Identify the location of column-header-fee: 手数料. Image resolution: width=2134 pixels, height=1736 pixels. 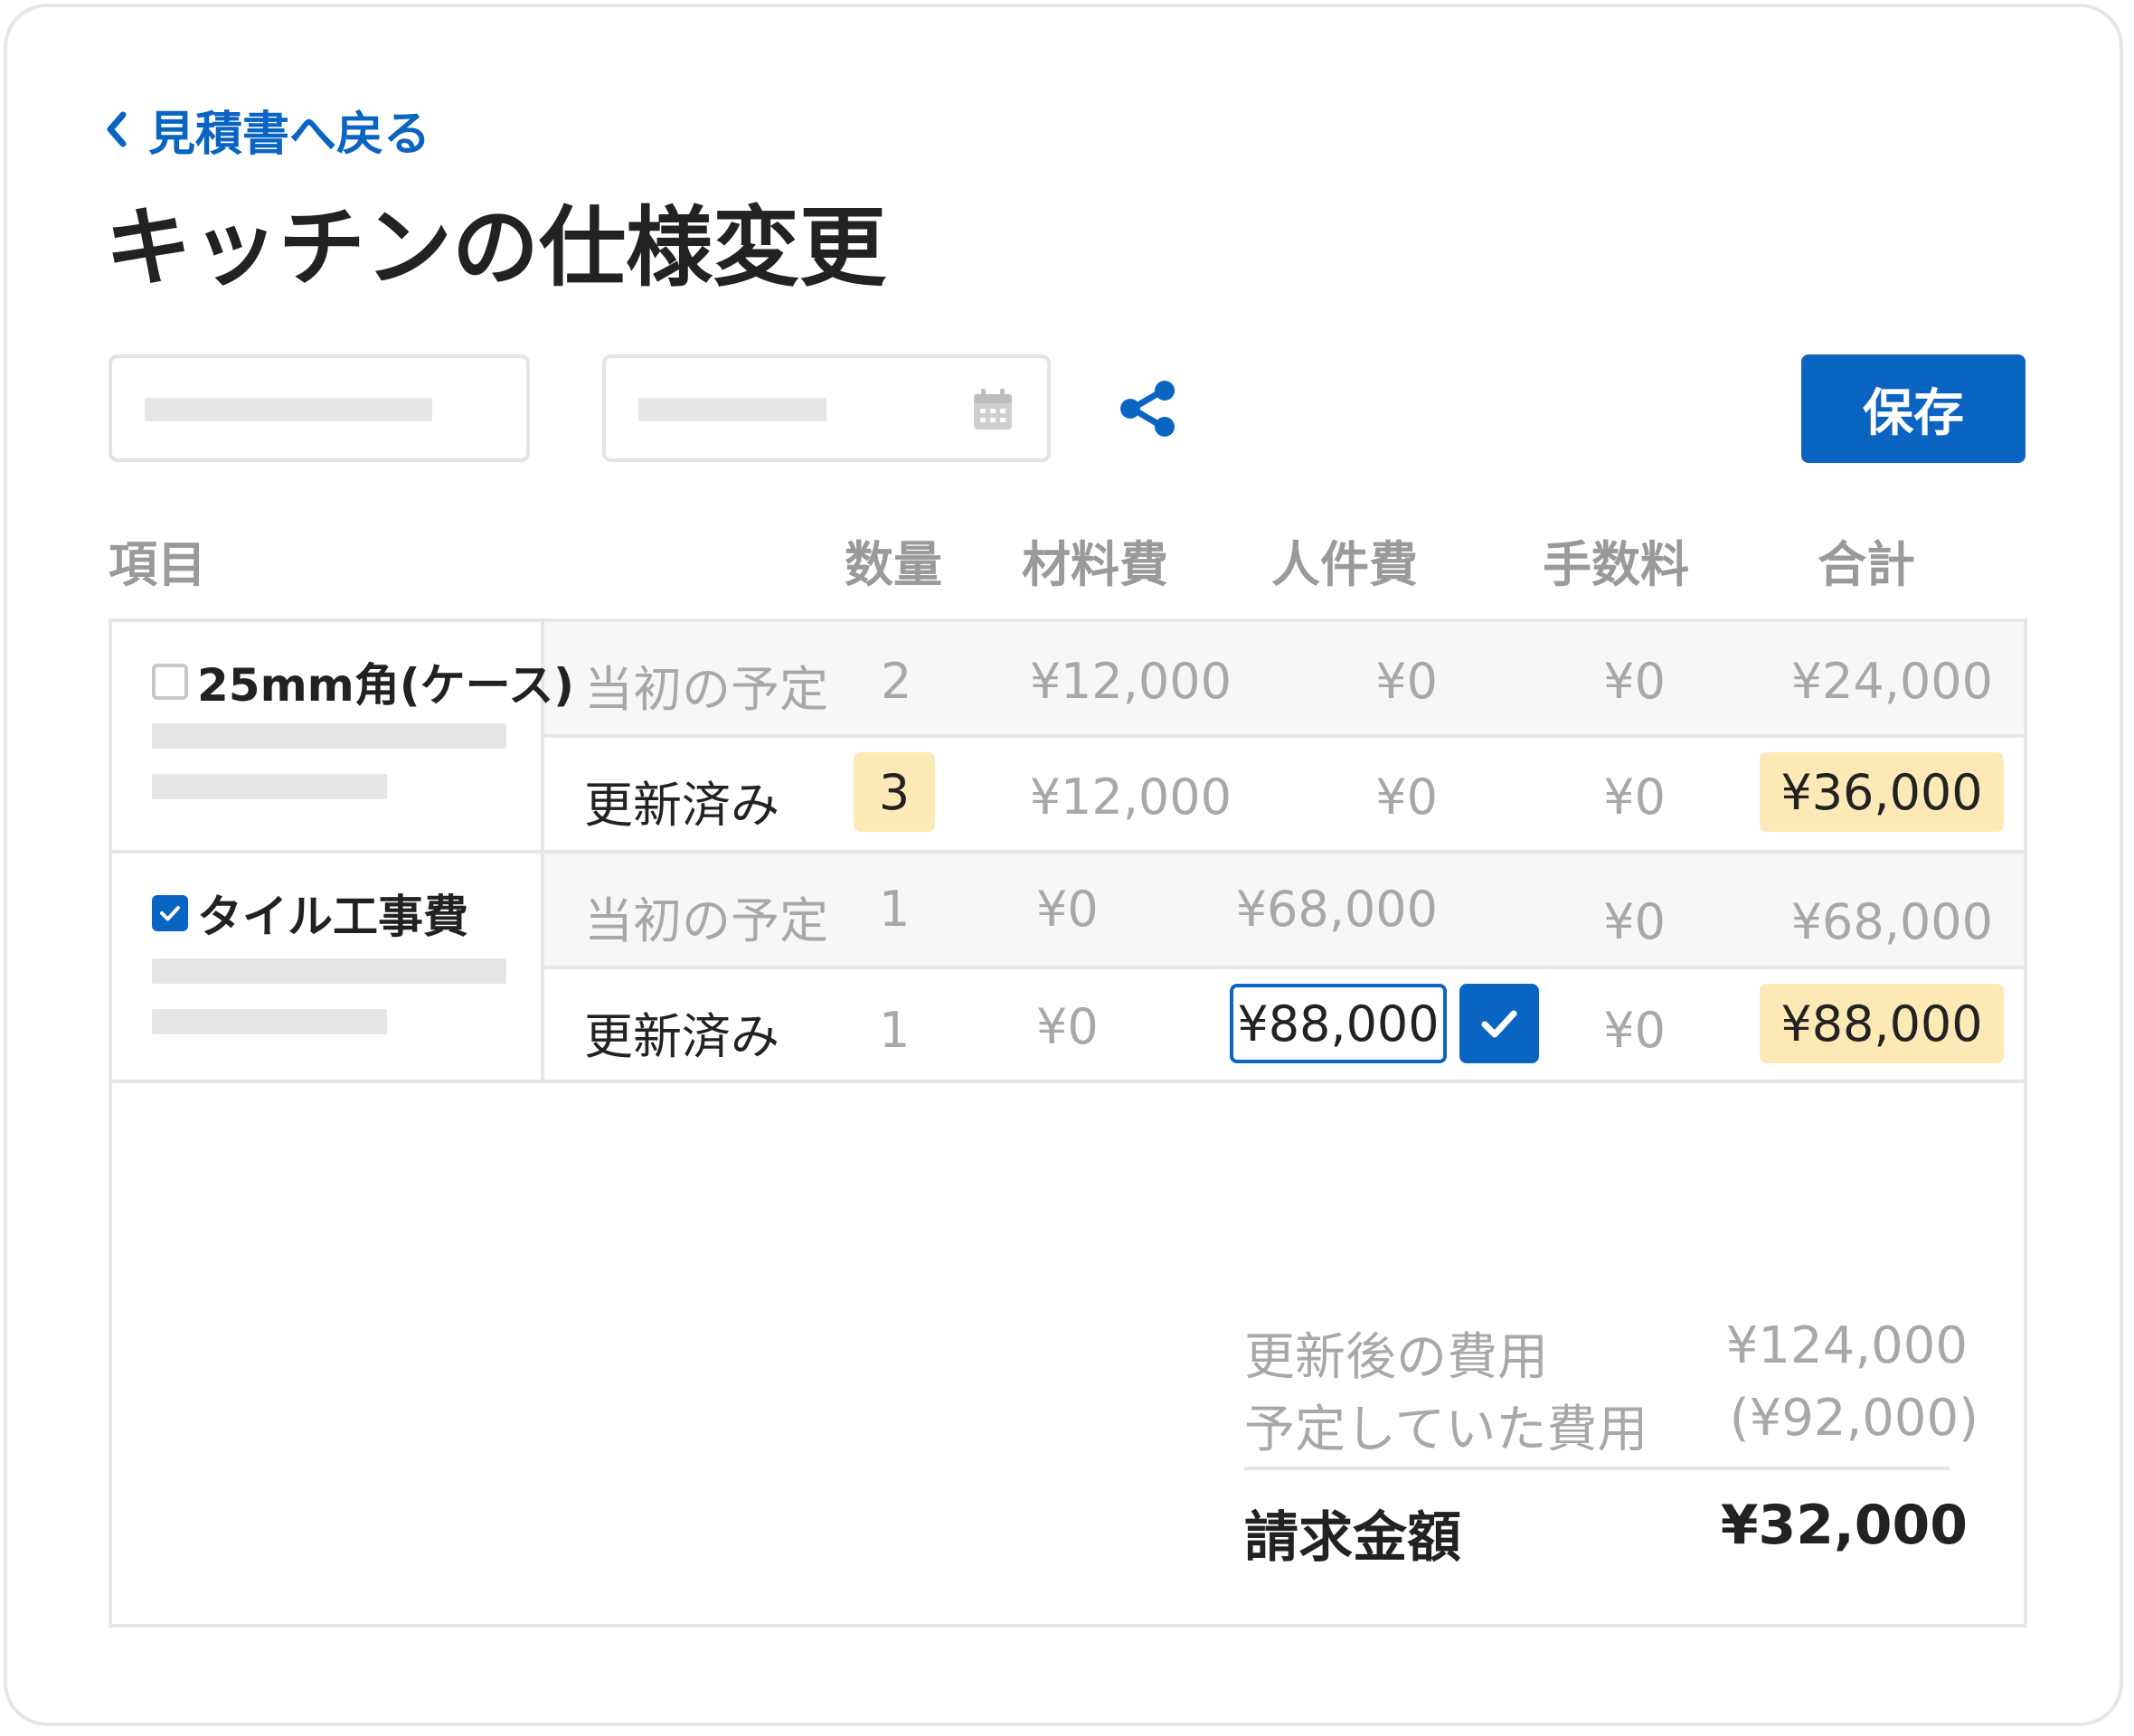
(1616, 565).